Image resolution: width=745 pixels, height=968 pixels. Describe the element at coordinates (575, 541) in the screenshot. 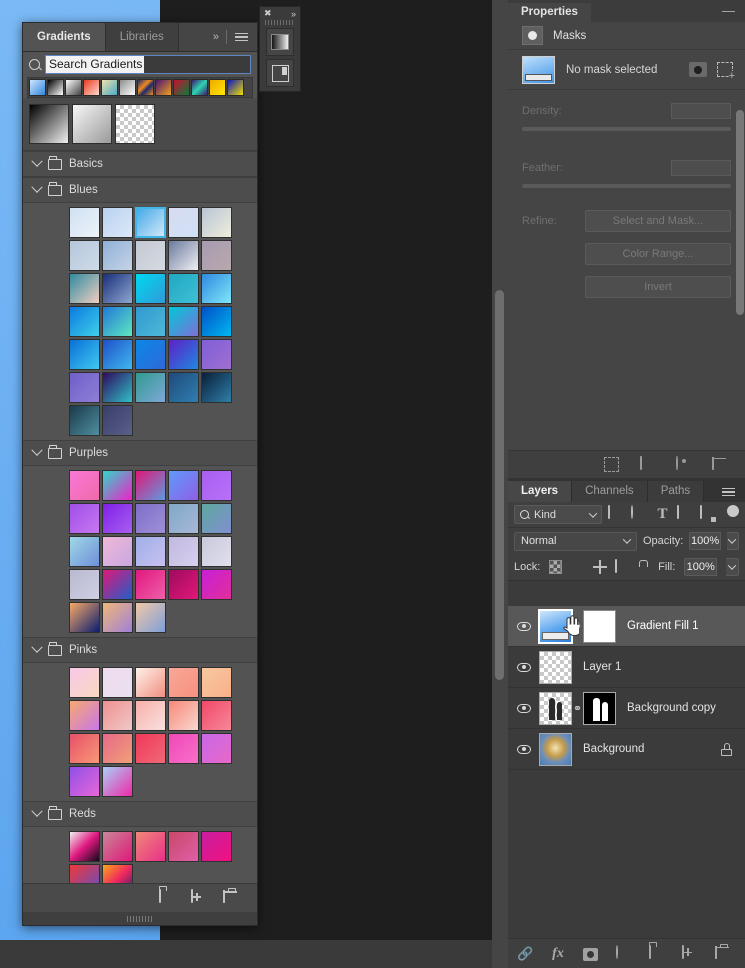

I see `blend-mode-select: Normal` at that location.